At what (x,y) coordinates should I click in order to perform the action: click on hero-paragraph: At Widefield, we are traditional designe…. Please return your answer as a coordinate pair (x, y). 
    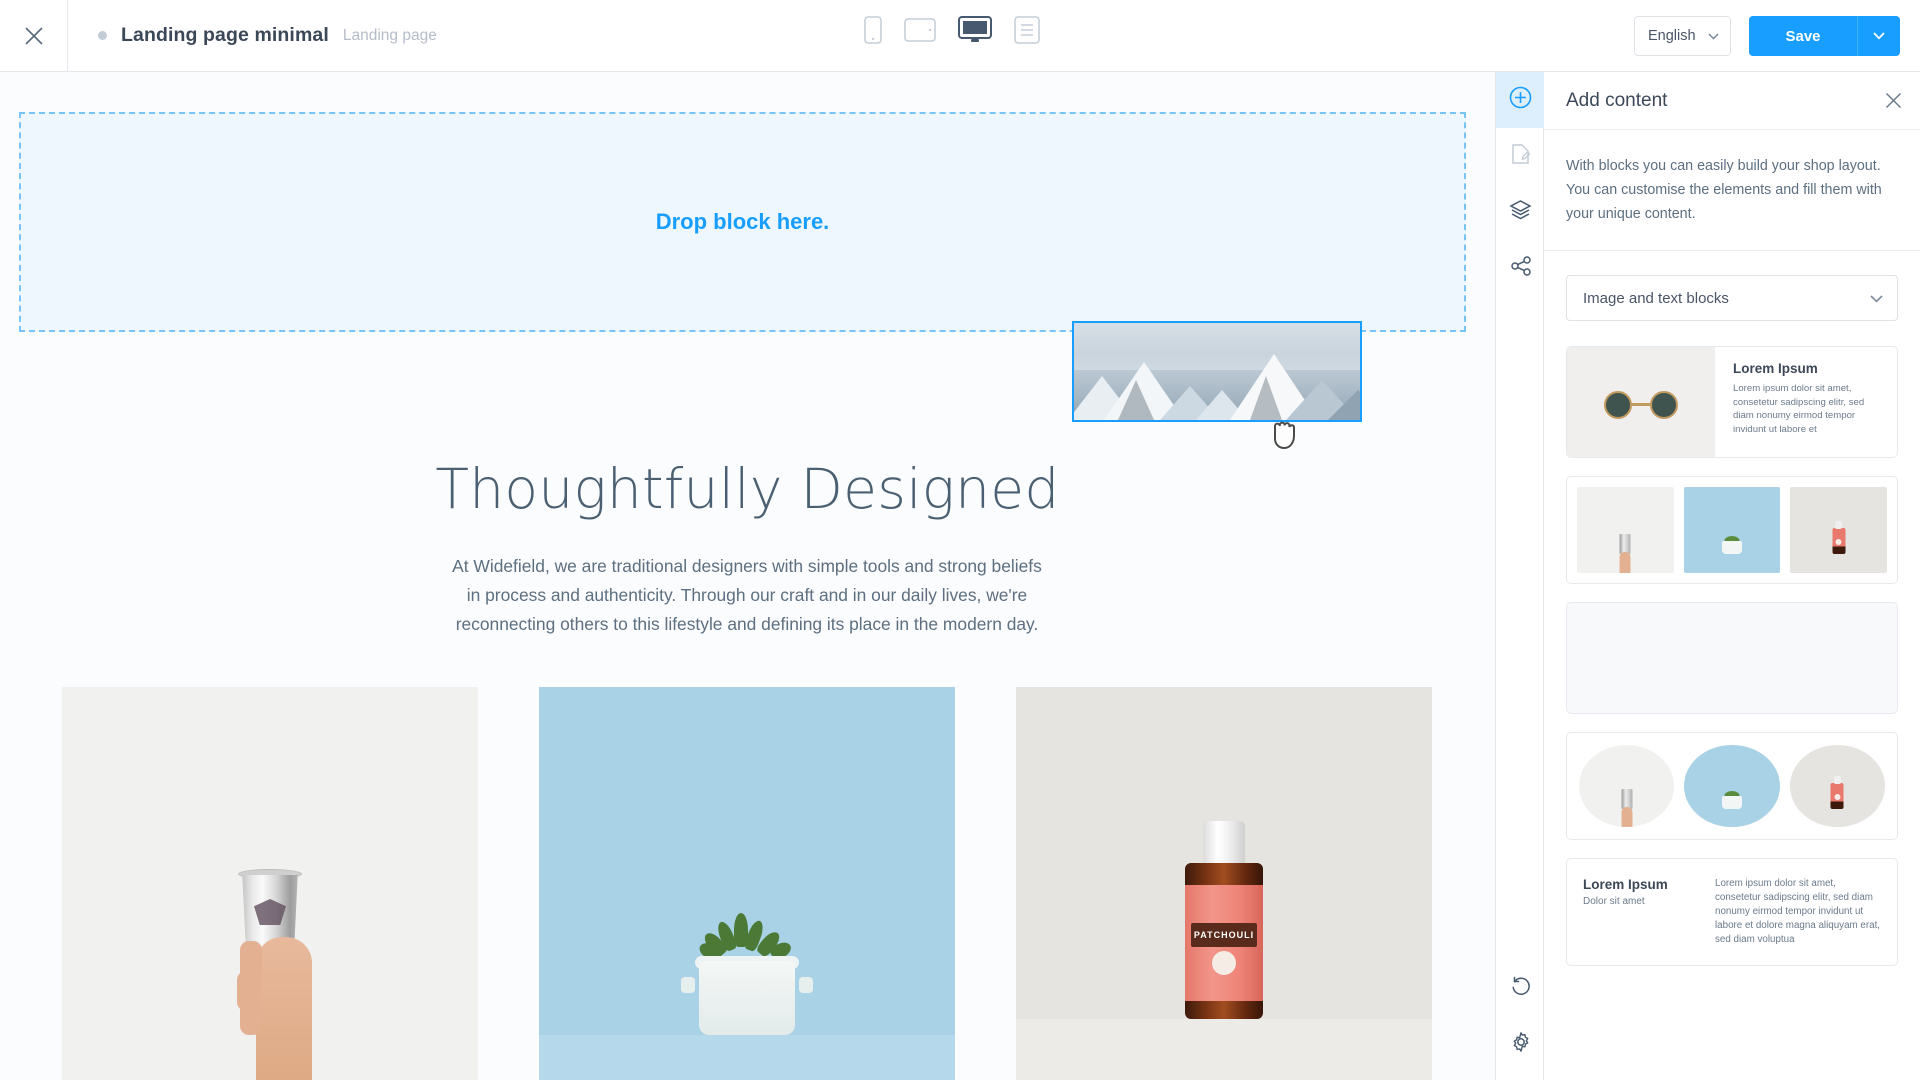
    Looking at the image, I should click on (747, 595).